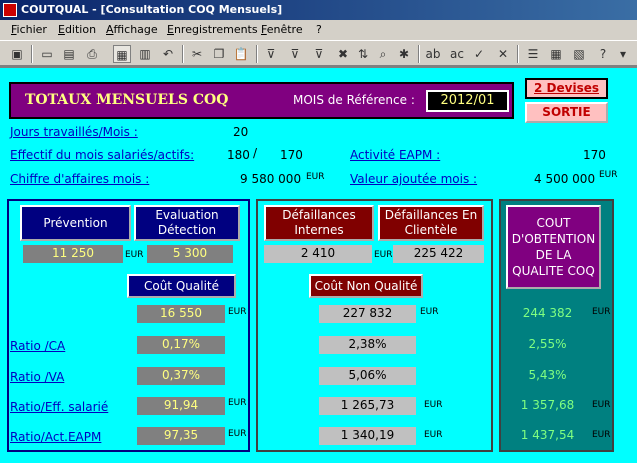 The width and height of the screenshot is (637, 463). What do you see at coordinates (318, 254) in the screenshot?
I see `defaillances-internes-value: 2 410` at bounding box center [318, 254].